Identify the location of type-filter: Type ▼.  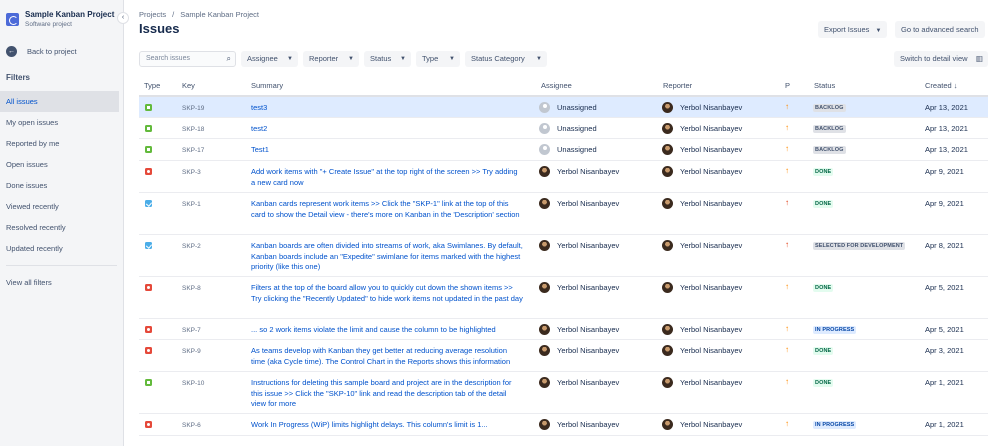
(438, 59).